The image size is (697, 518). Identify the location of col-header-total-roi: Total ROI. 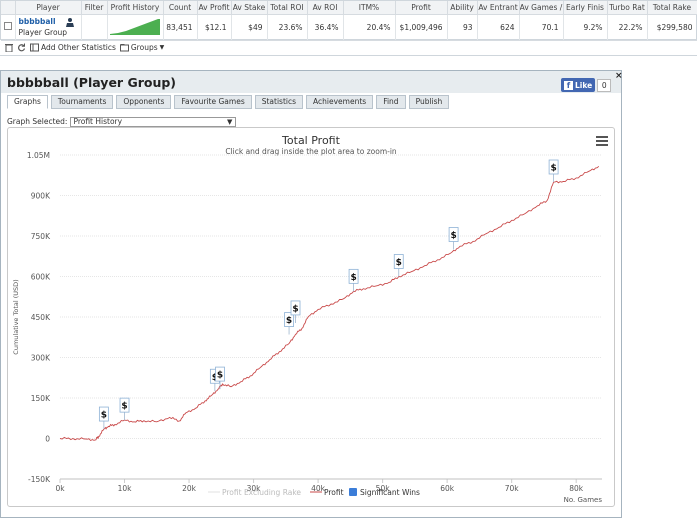
(287, 8).